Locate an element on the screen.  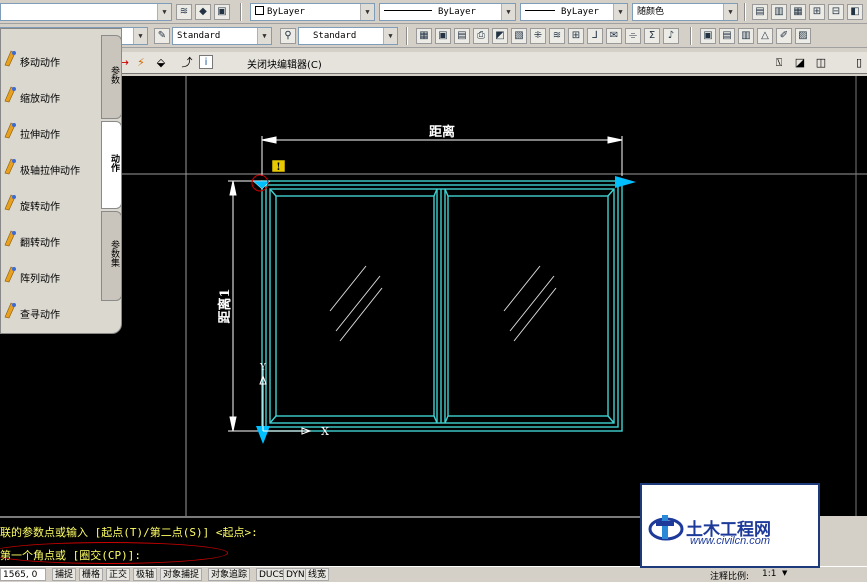
red-highlight-ellipse is located at coordinates (114, 553).